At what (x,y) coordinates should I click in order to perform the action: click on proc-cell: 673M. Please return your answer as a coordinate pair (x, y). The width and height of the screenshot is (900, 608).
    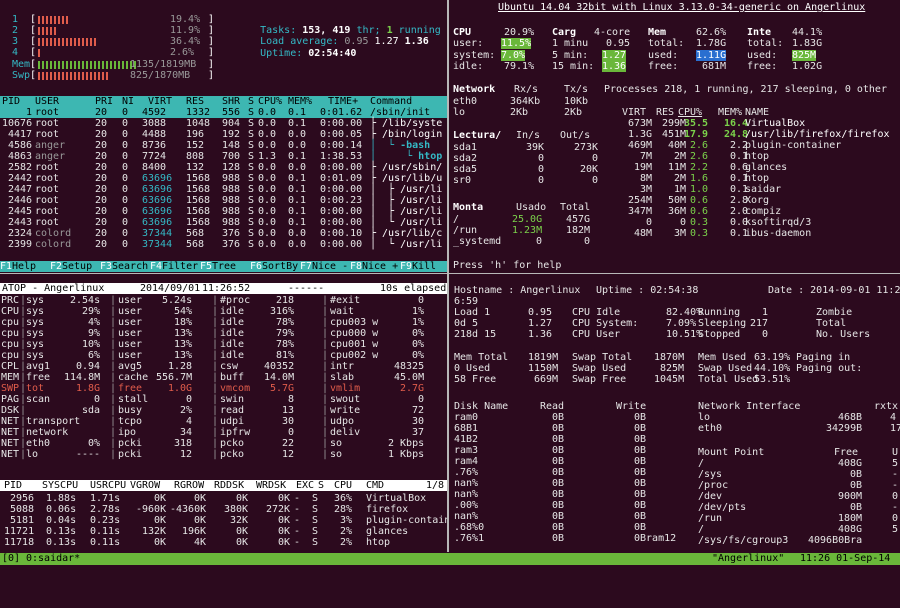
    Looking at the image, I should click on (640, 123).